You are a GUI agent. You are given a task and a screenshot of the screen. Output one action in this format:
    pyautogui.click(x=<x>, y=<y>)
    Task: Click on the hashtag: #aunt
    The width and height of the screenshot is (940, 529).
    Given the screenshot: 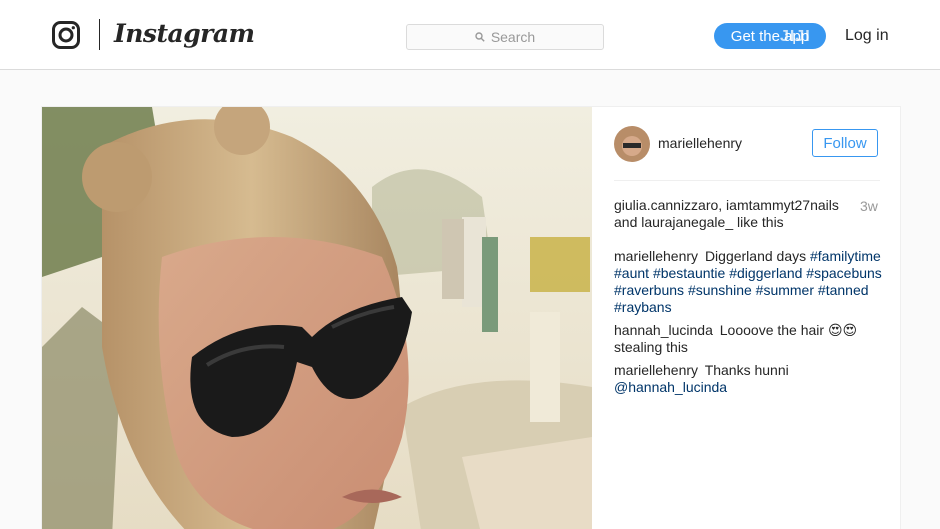 What is the action you would take?
    pyautogui.click(x=631, y=273)
    